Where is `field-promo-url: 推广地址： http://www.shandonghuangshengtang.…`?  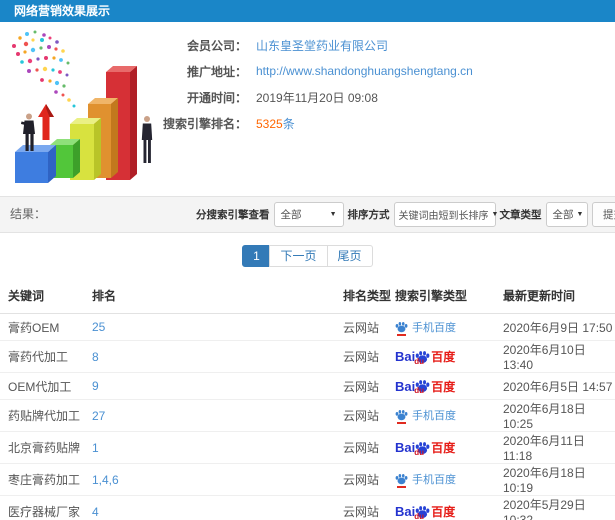 field-promo-url: 推广地址： http://www.shandonghuangshengtang.… is located at coordinates (307, 71).